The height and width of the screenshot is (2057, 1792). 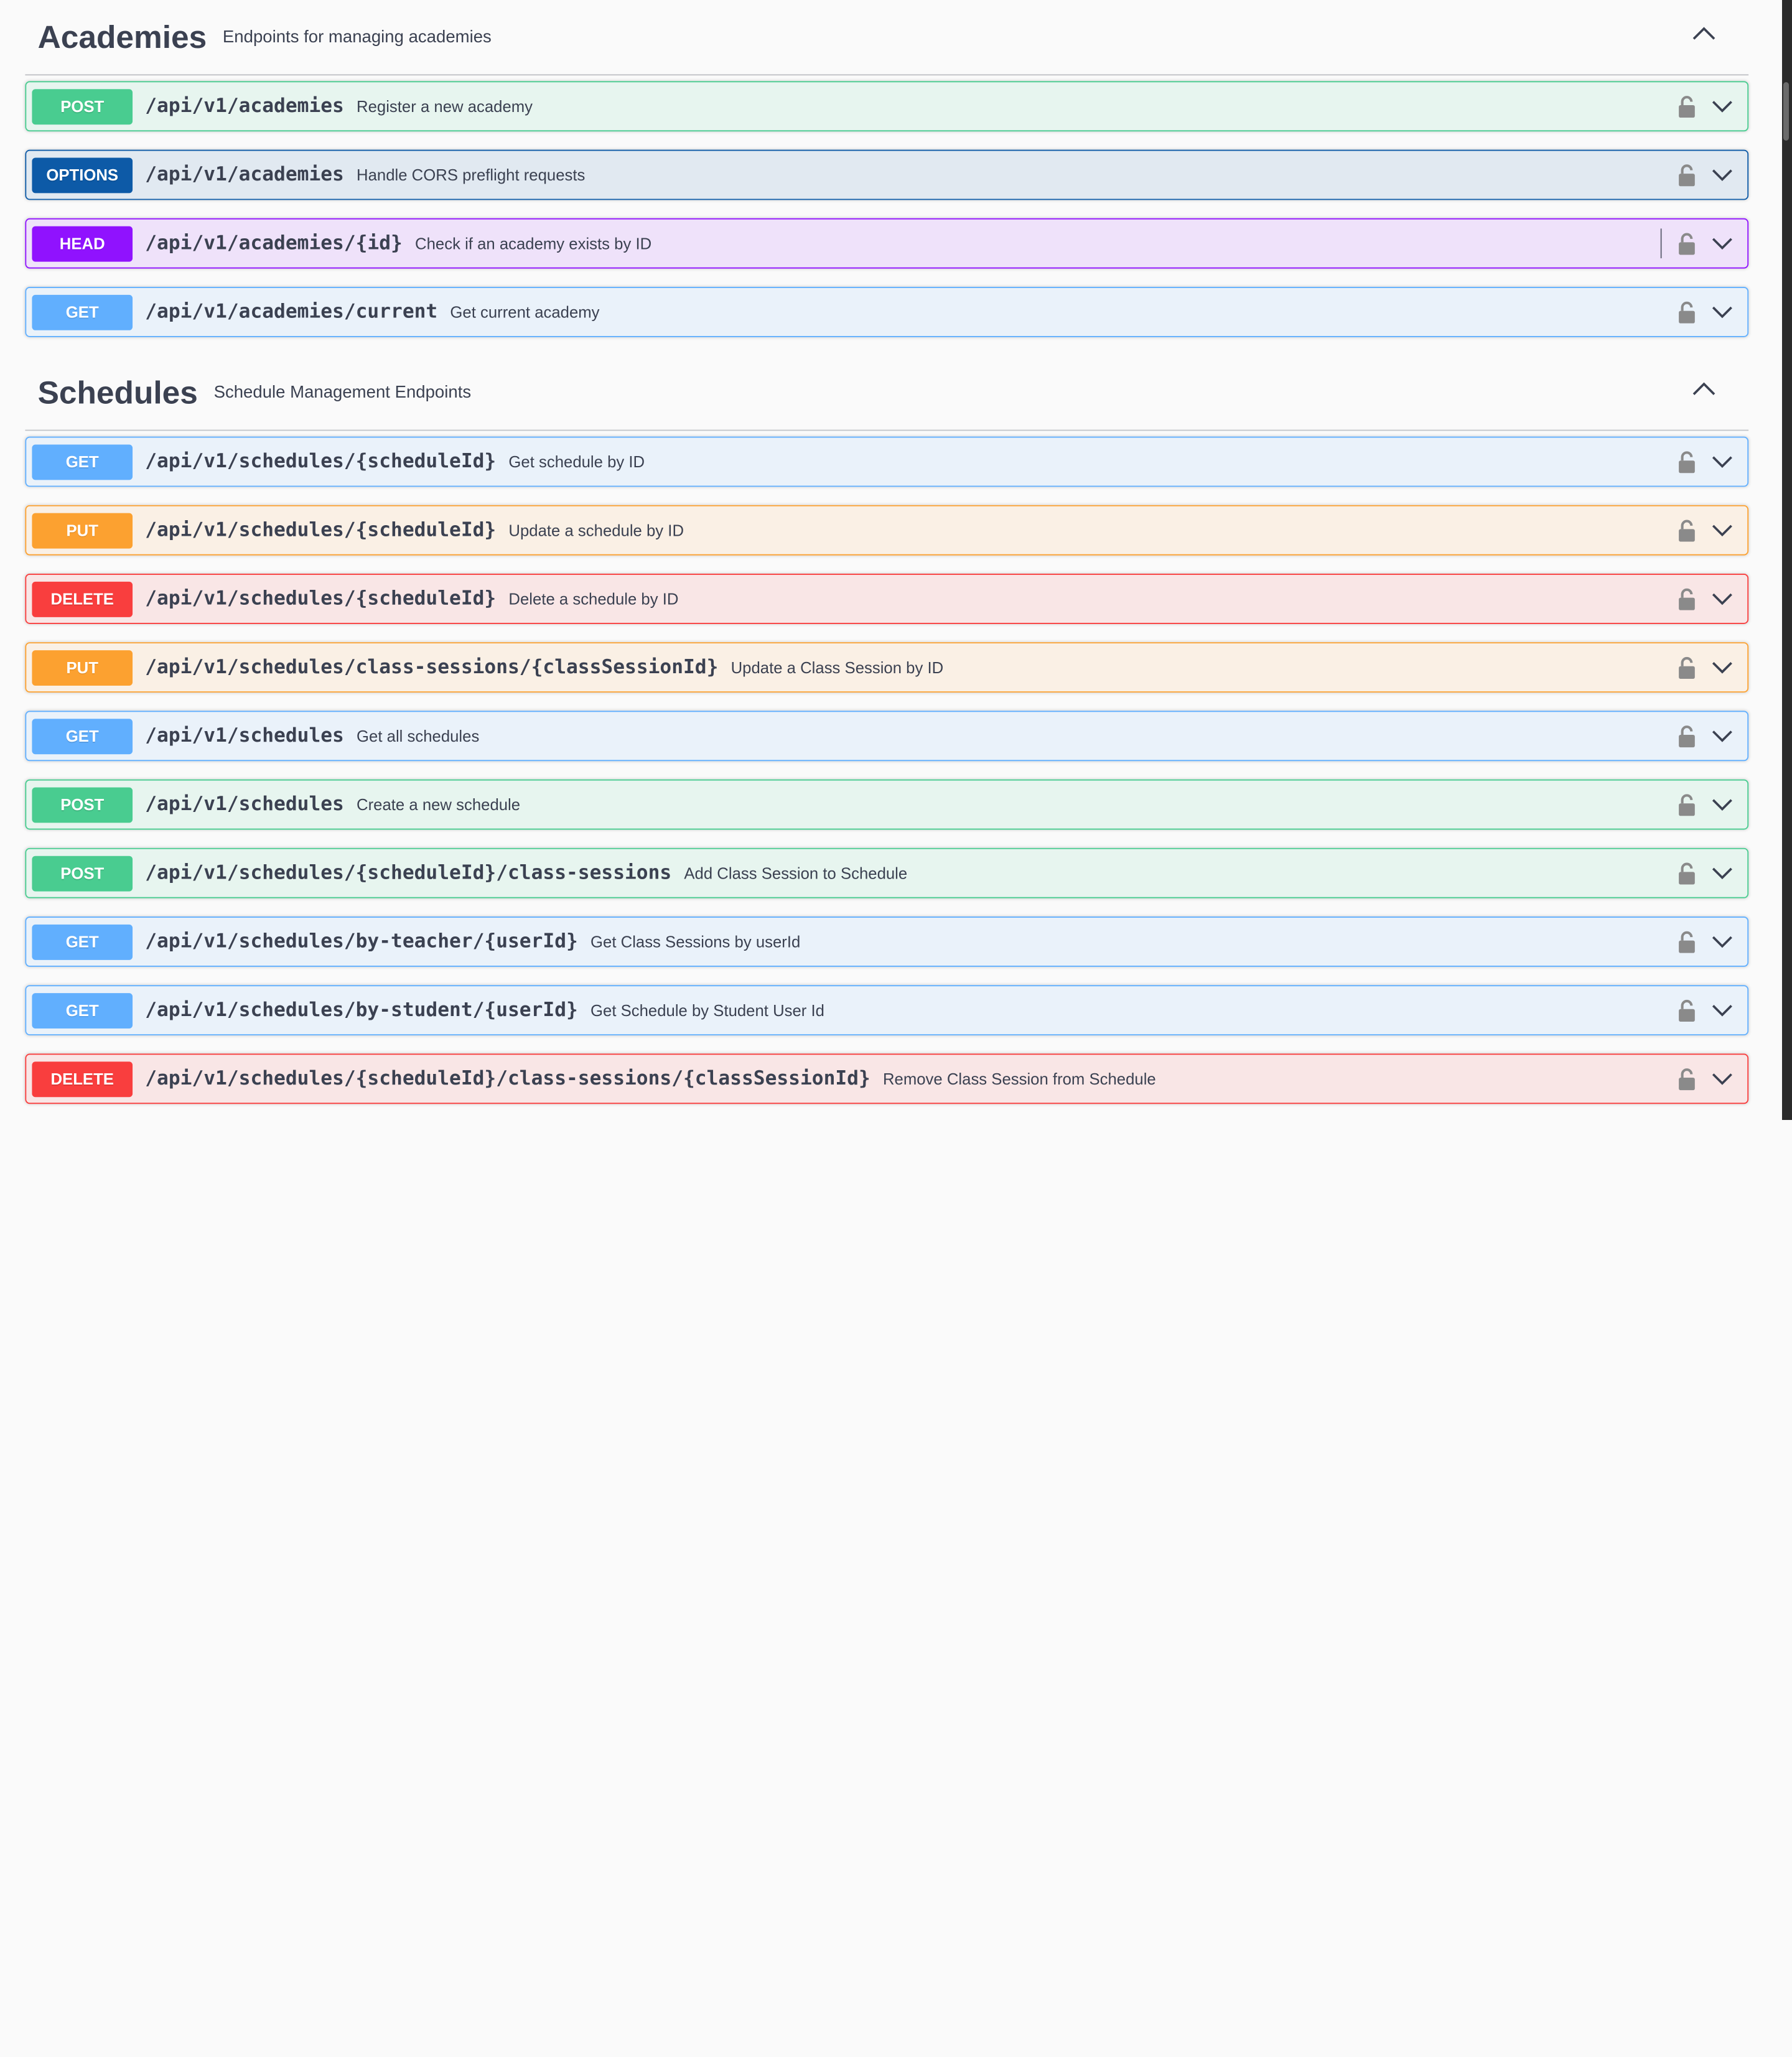 I want to click on endpoint-path: /api/v1/schedules/by-teacher/{userId}, so click(x=361, y=941).